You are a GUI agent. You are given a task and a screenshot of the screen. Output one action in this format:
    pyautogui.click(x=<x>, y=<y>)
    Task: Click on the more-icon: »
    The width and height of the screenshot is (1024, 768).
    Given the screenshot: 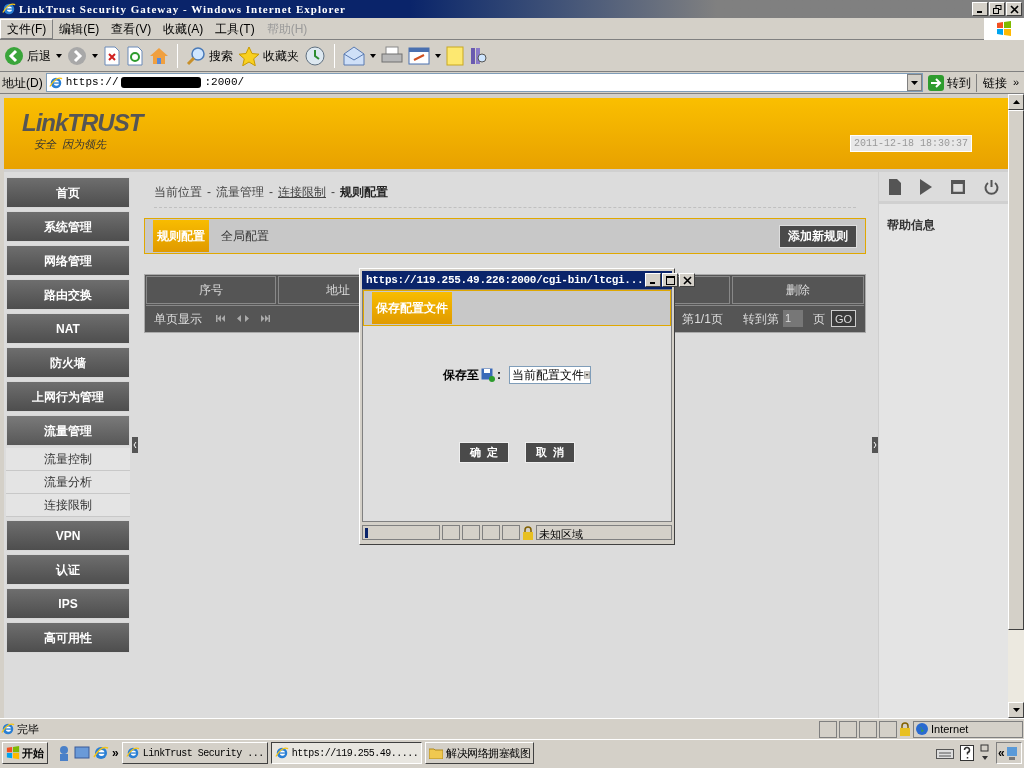 What is the action you would take?
    pyautogui.click(x=115, y=753)
    